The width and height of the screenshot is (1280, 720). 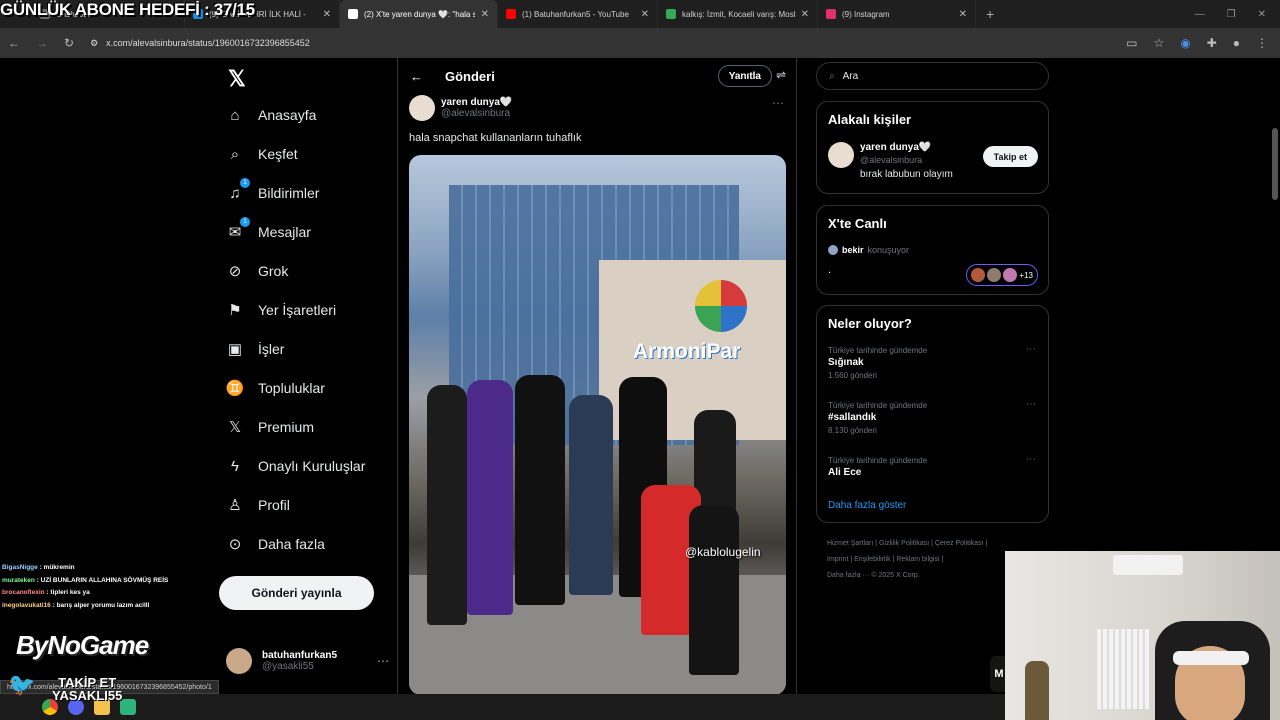 I want to click on tiktok-watermark: @kablolugelin, so click(x=723, y=552).